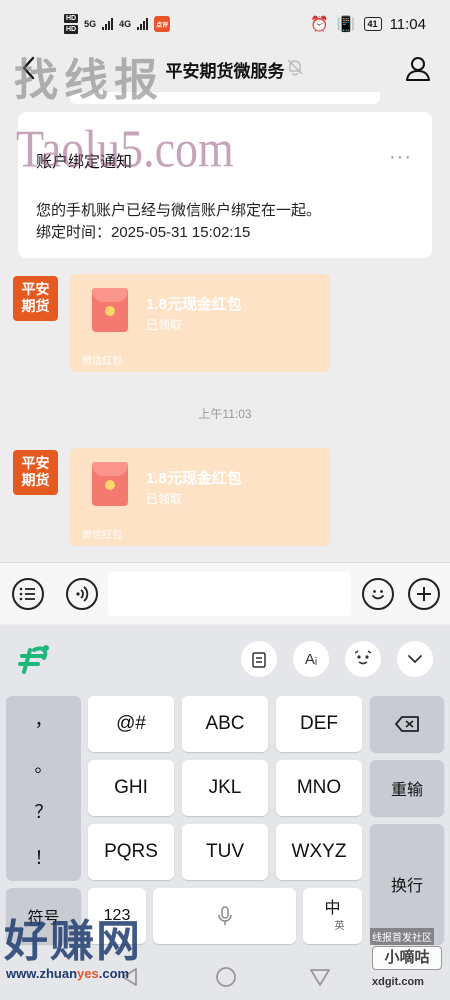 The width and height of the screenshot is (450, 1000). What do you see at coordinates (229, 594) in the screenshot?
I see `message-input` at bounding box center [229, 594].